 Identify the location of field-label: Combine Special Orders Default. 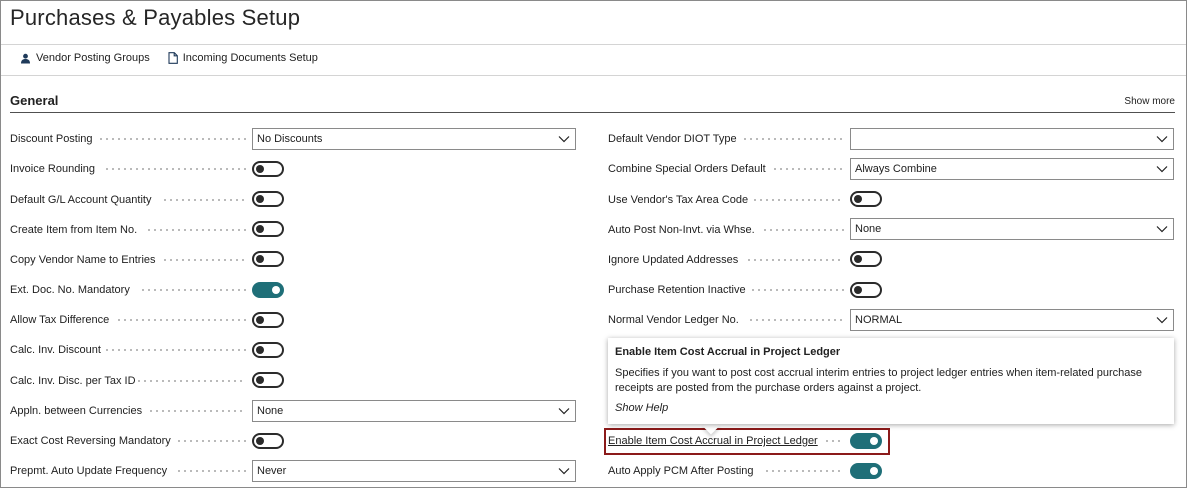
(687, 169).